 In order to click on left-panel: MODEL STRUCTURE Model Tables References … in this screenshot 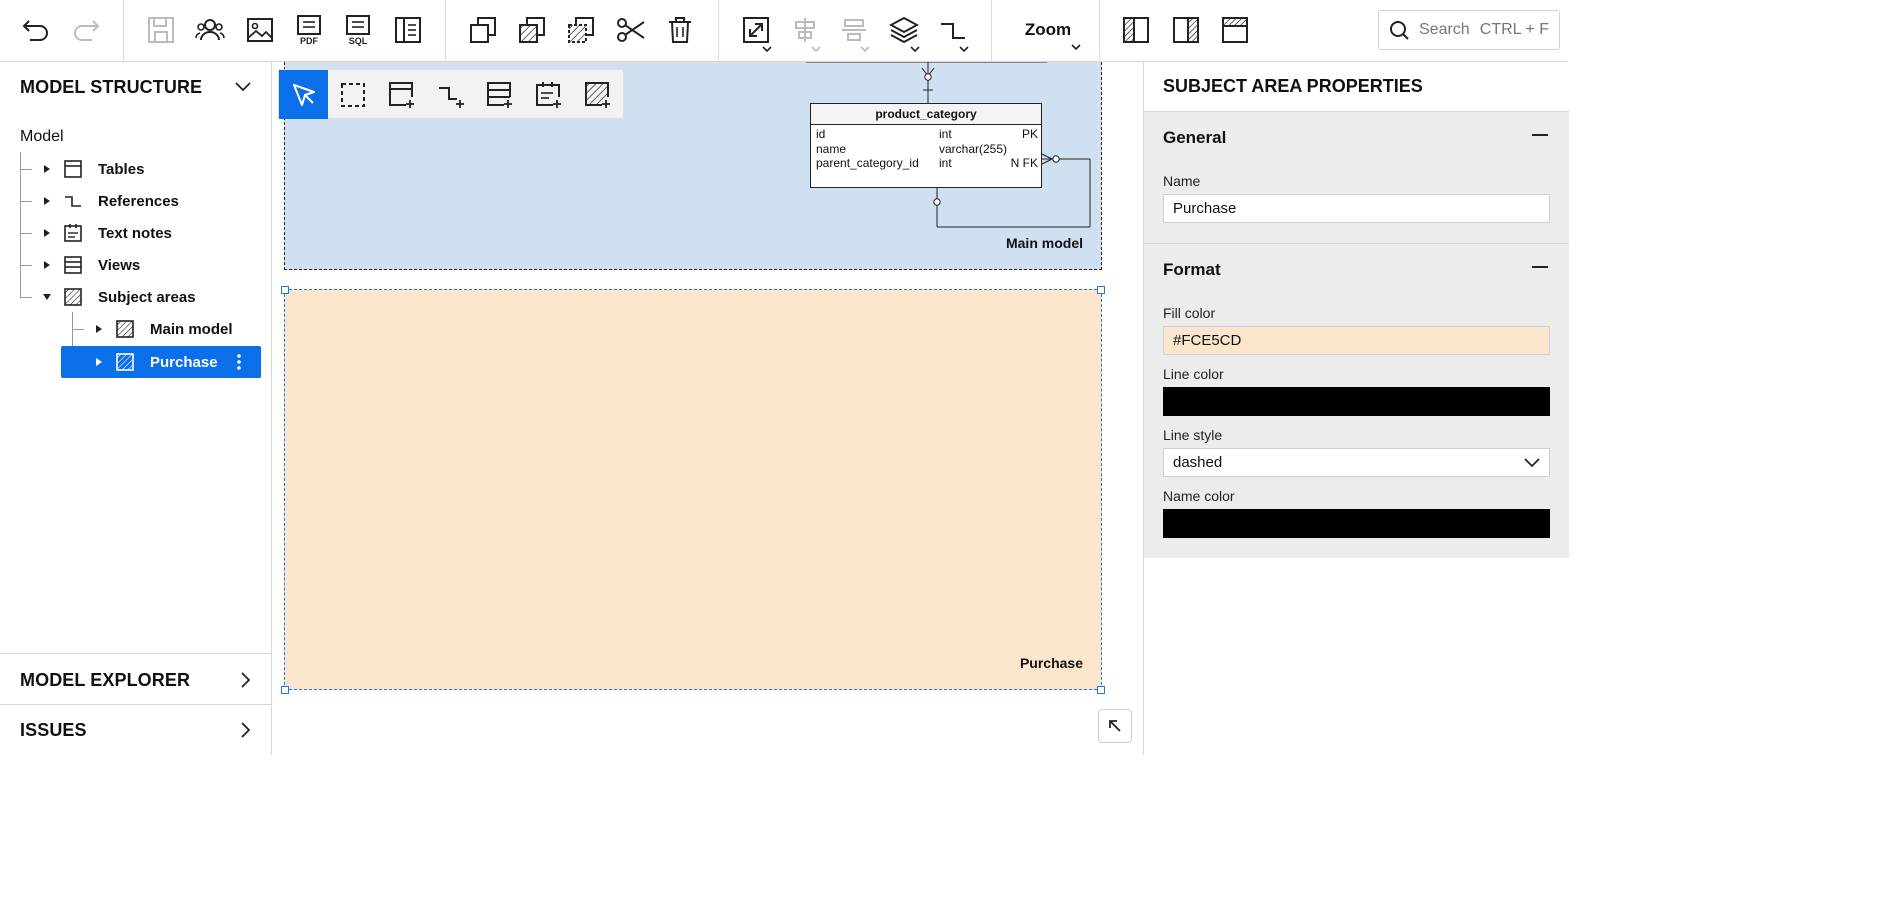, I will do `click(136, 408)`.